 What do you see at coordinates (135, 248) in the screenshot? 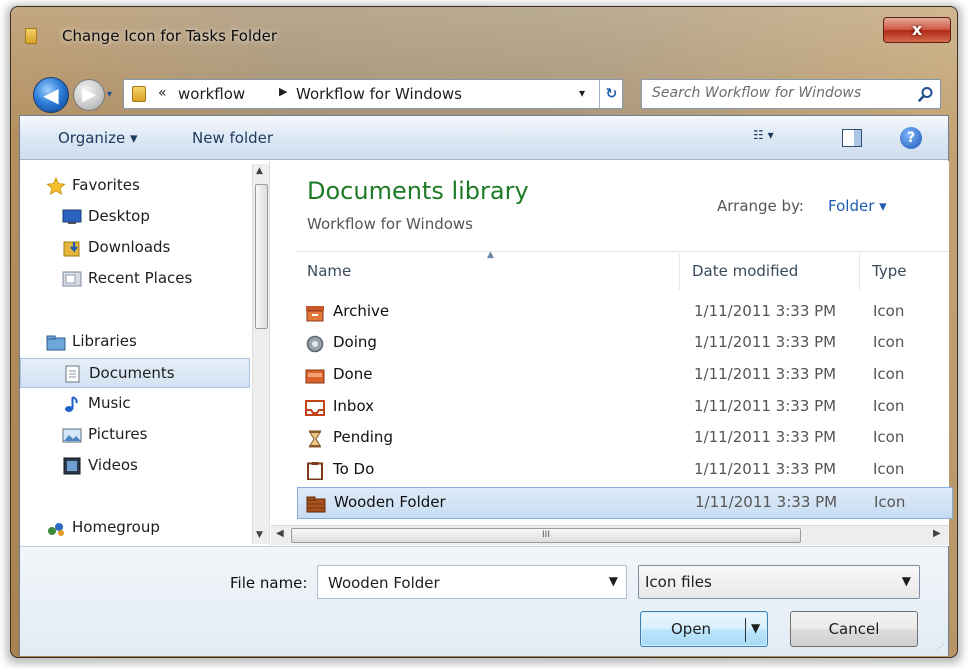
I see `sidebar-item-downloads: Downloads` at bounding box center [135, 248].